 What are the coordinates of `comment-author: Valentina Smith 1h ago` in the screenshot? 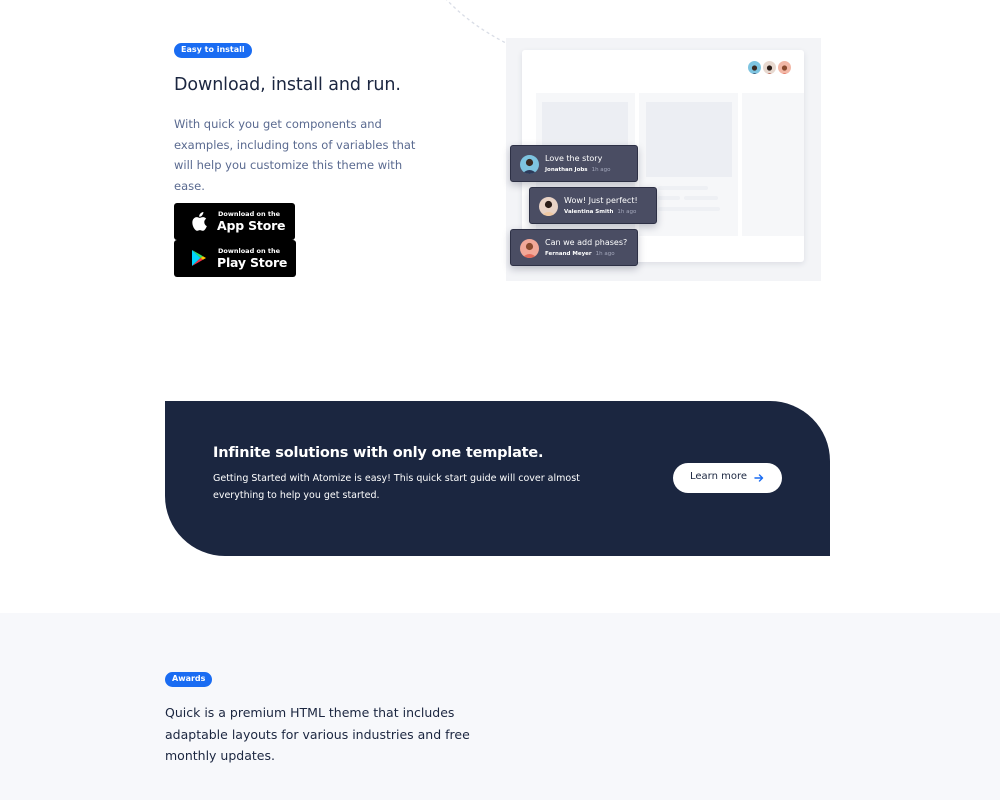 It's located at (600, 212).